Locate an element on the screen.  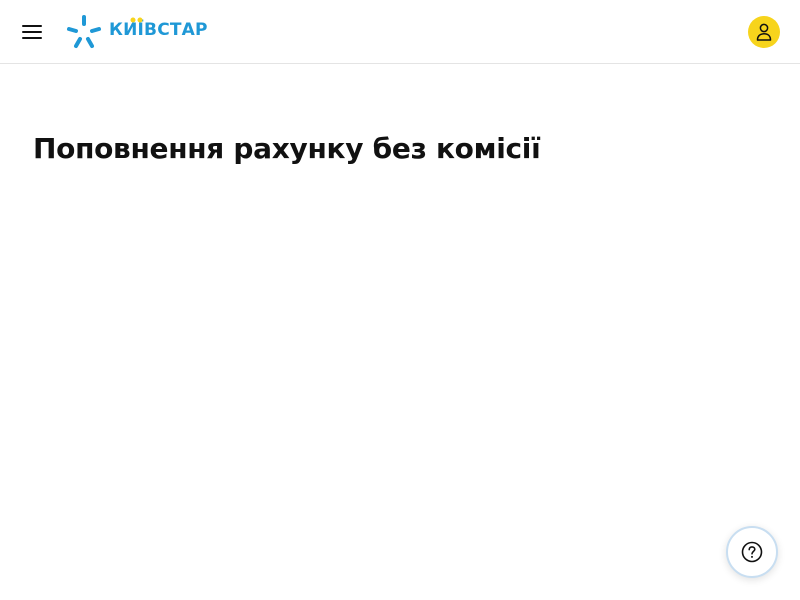
star-logo-icon is located at coordinates (84, 31).